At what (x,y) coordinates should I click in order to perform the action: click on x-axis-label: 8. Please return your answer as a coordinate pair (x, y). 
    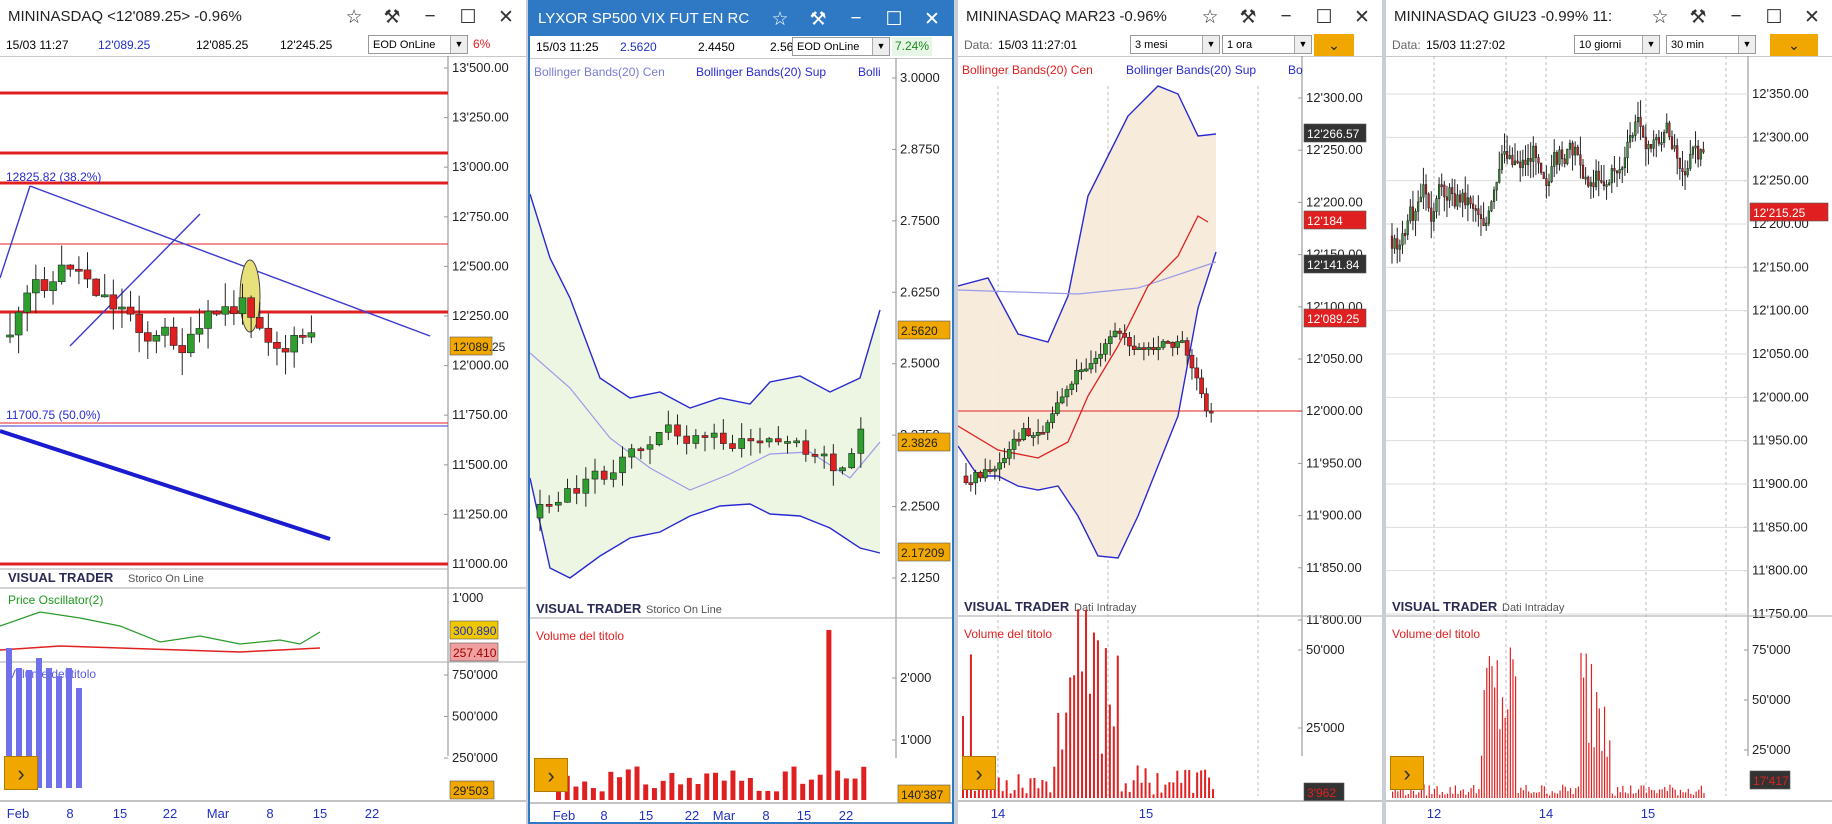
    Looking at the image, I should click on (765, 815).